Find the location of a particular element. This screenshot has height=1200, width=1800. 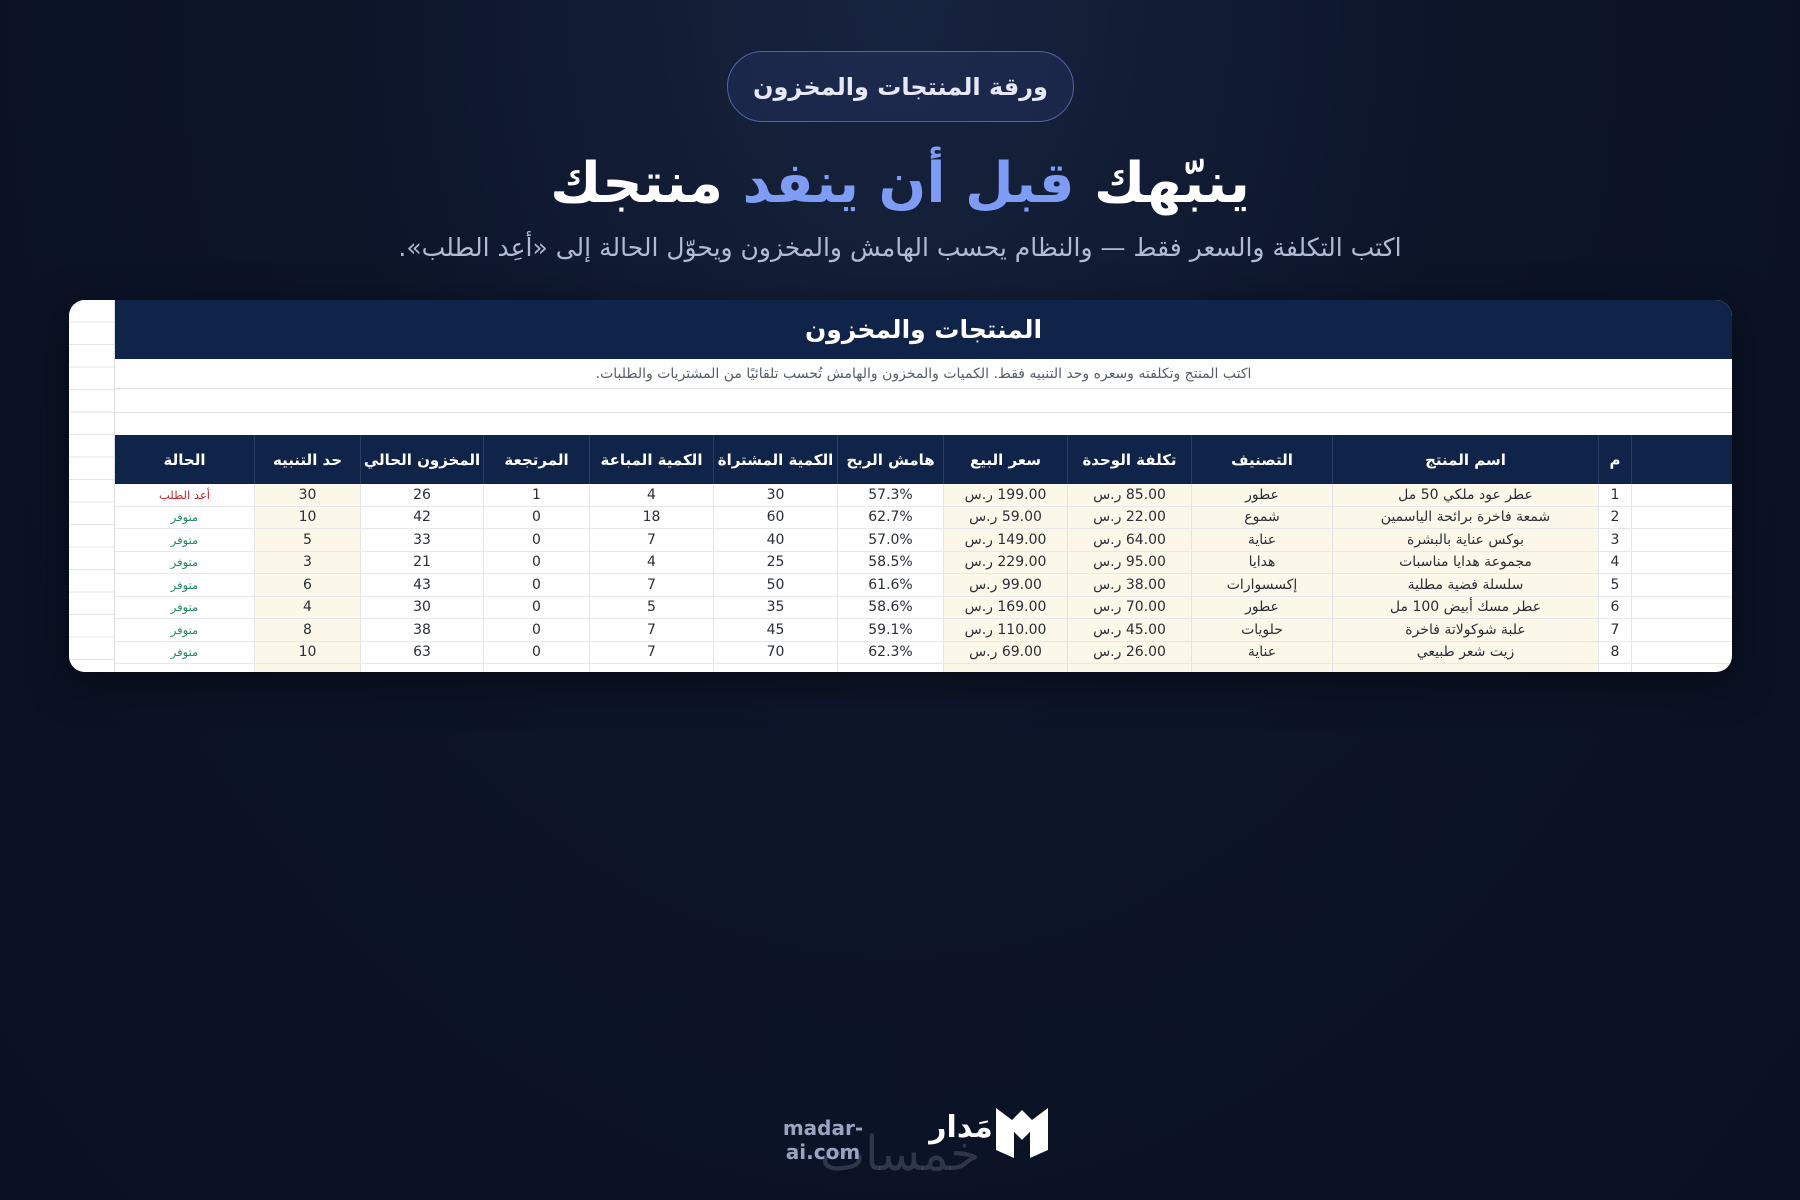

column-header-status: الحالة is located at coordinates (185, 459).